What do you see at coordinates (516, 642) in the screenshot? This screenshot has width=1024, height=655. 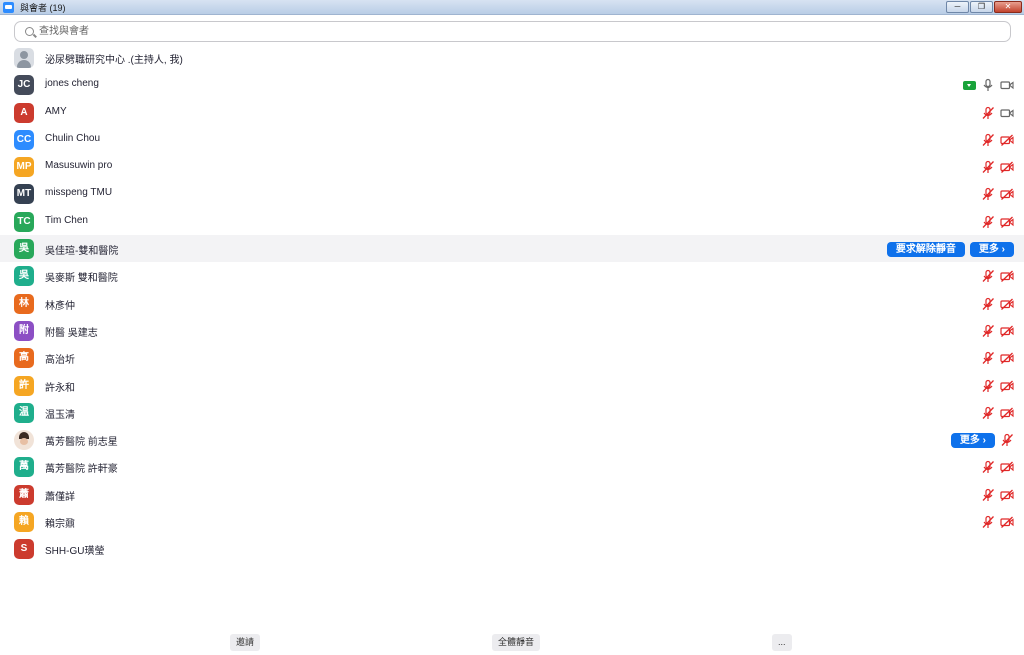 I see `mute-all-button: 全體靜音` at bounding box center [516, 642].